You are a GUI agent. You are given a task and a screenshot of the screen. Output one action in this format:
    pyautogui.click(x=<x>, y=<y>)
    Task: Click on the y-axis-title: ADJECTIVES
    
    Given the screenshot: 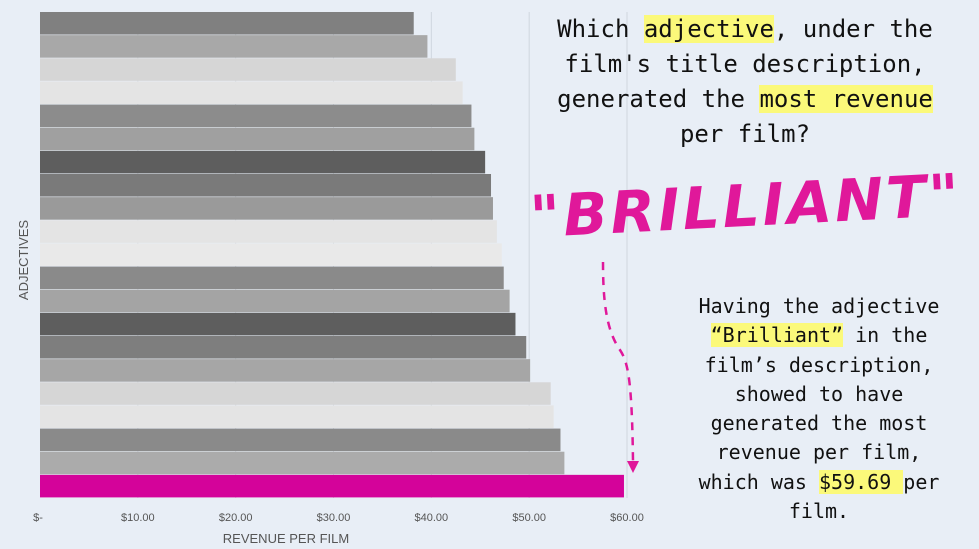 What is the action you would take?
    pyautogui.click(x=23, y=260)
    